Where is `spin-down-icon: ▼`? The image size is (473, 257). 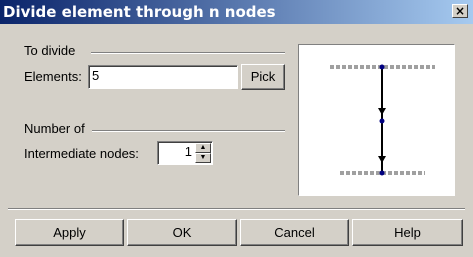
spin-down-icon: ▼ is located at coordinates (203, 157).